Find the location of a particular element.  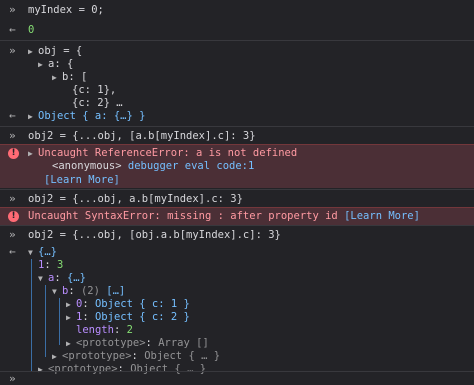

tree-node: ▶ <prototype>: Array [] is located at coordinates (137, 343).